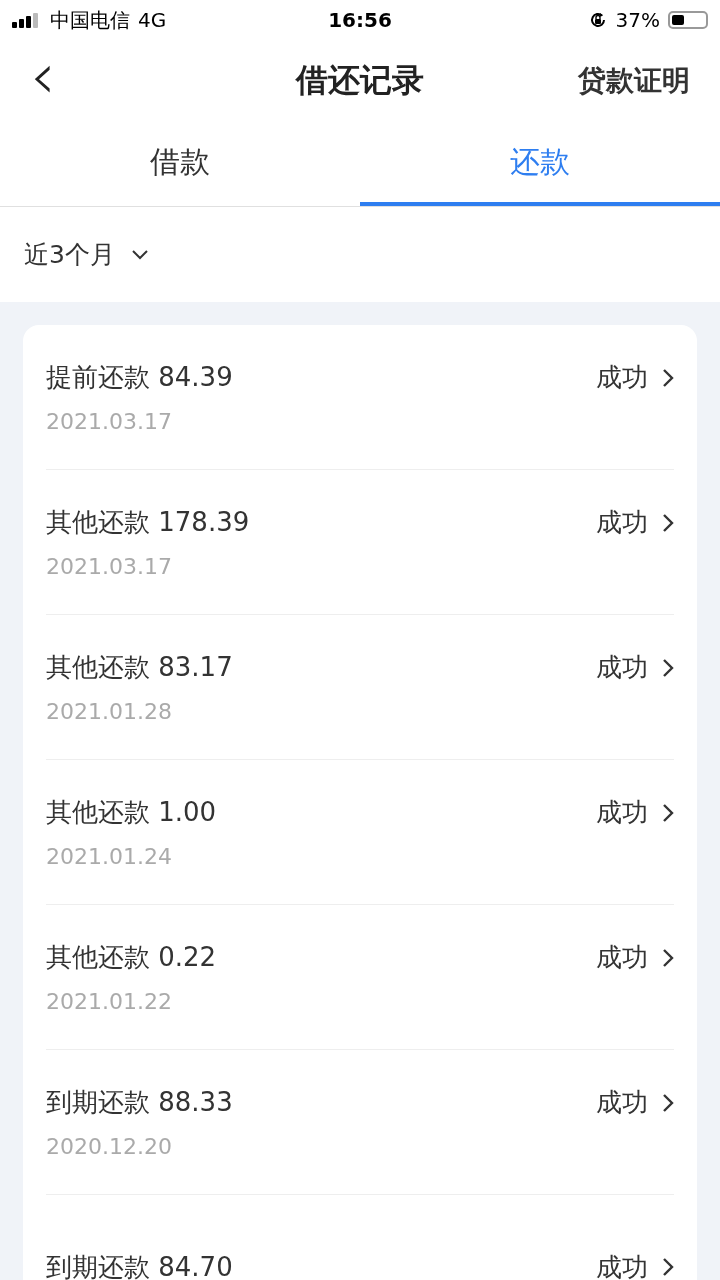 This screenshot has width=720, height=1280. What do you see at coordinates (540, 164) in the screenshot?
I see `tab: 还款` at bounding box center [540, 164].